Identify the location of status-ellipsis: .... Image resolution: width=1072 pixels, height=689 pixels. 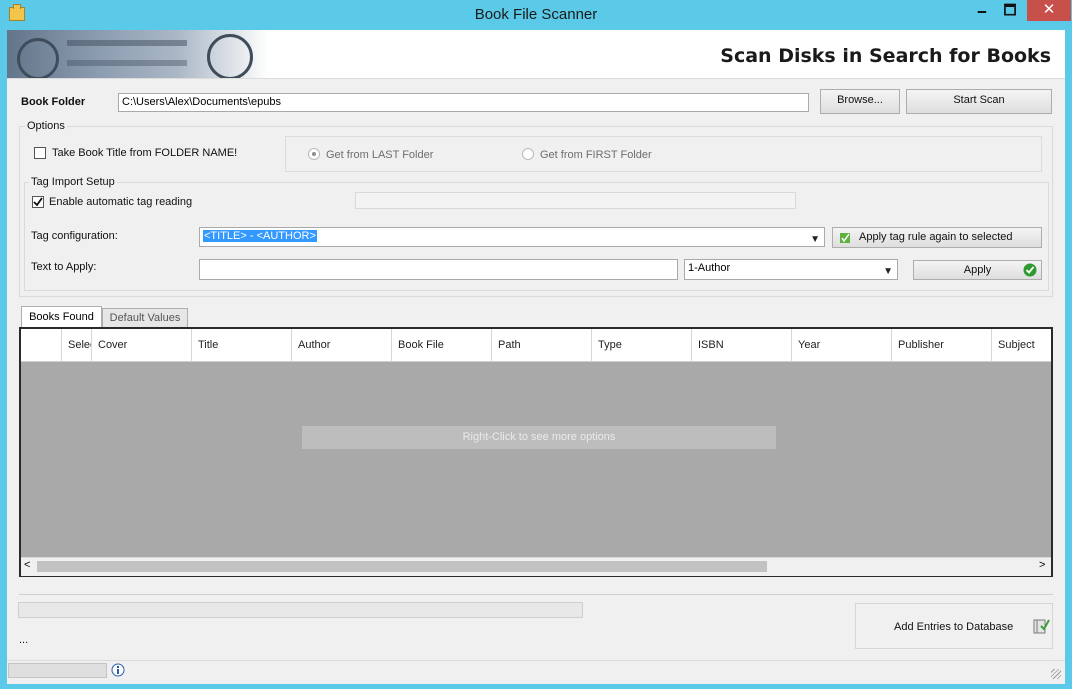
(24, 640).